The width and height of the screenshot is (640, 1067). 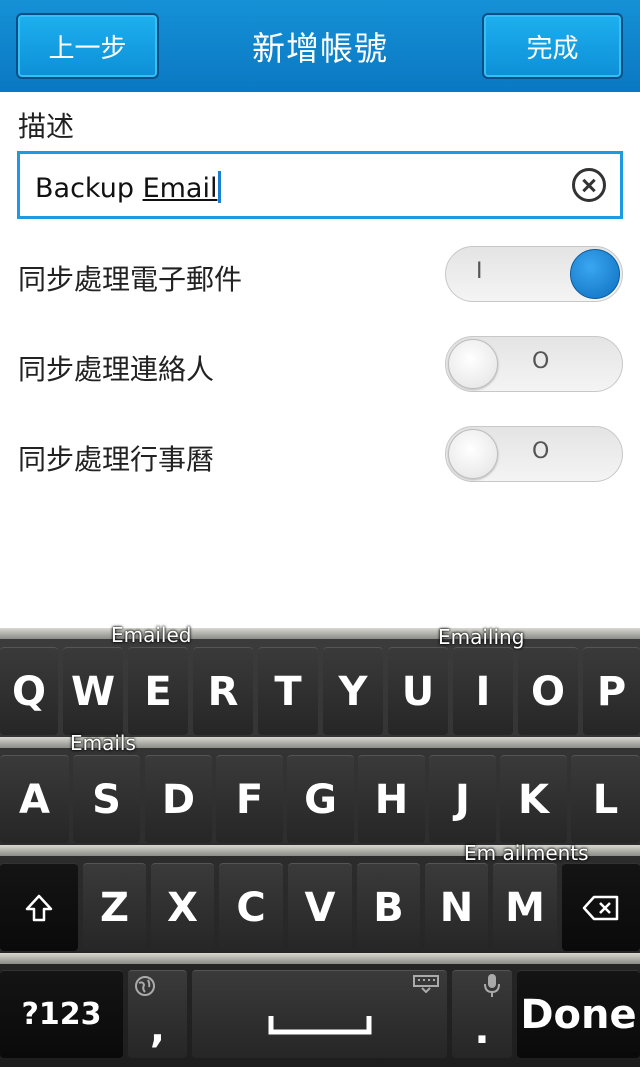 What do you see at coordinates (611, 691) in the screenshot?
I see `key-p: P` at bounding box center [611, 691].